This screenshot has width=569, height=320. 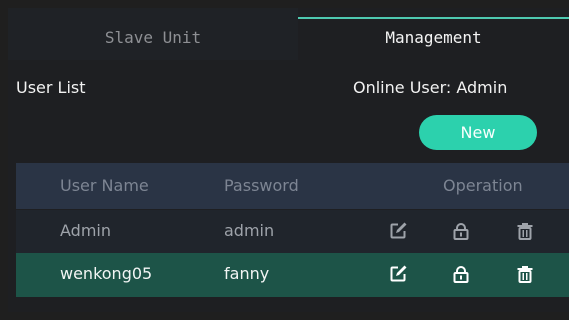 What do you see at coordinates (104, 185) in the screenshot?
I see `header-user-name: User Name` at bounding box center [104, 185].